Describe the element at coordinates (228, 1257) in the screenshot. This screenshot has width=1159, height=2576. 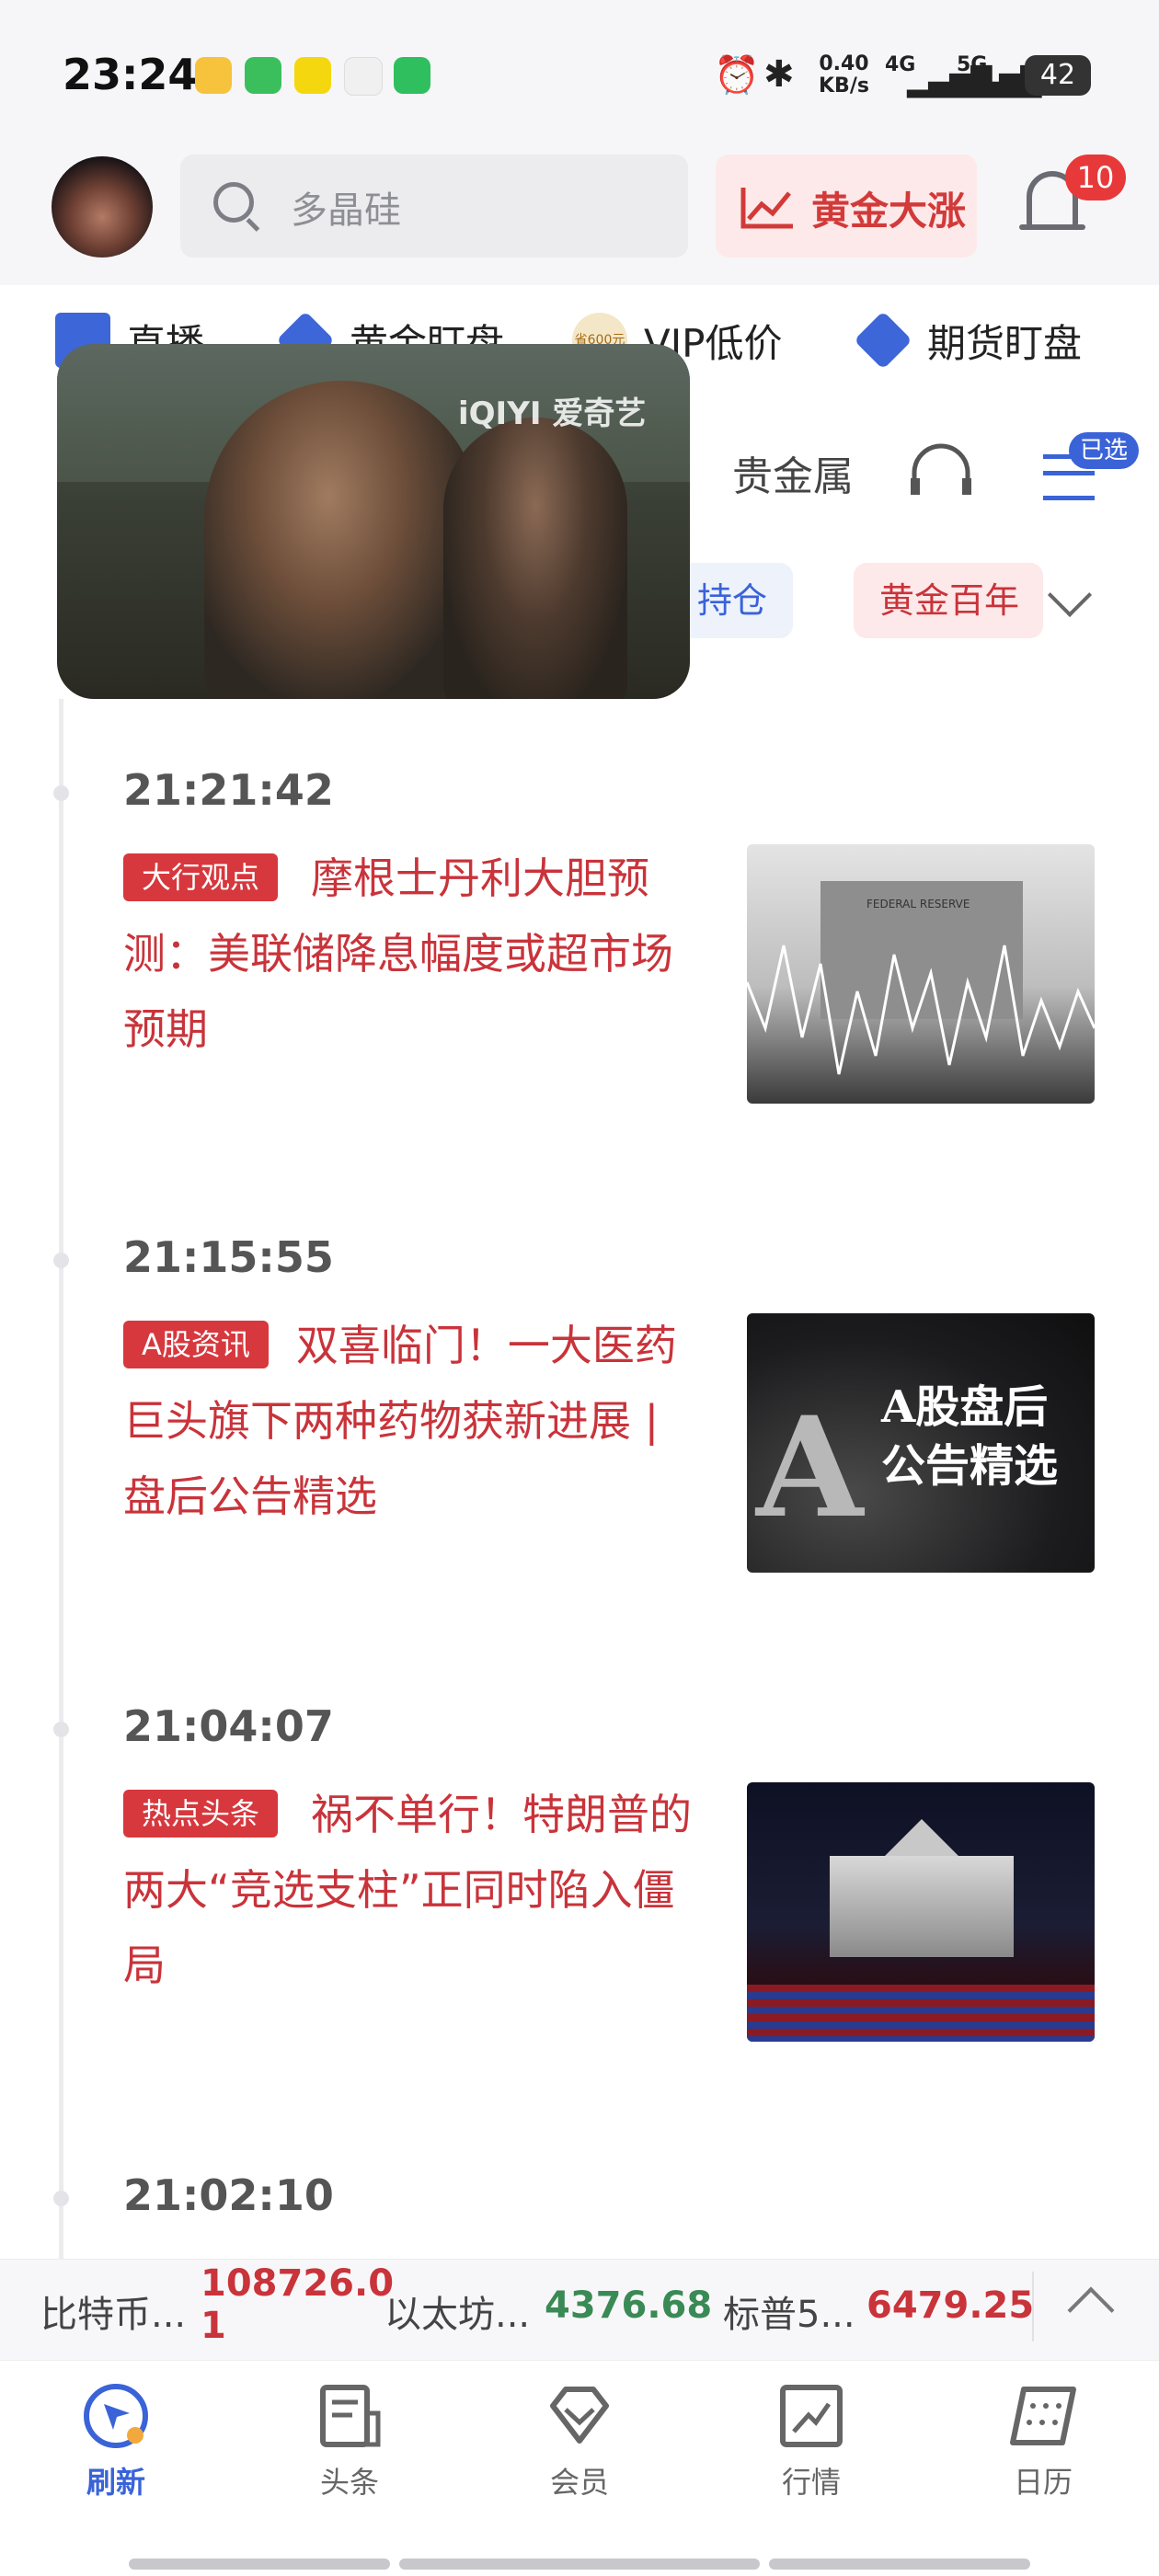
I see `news-time: 21:15:55` at that location.